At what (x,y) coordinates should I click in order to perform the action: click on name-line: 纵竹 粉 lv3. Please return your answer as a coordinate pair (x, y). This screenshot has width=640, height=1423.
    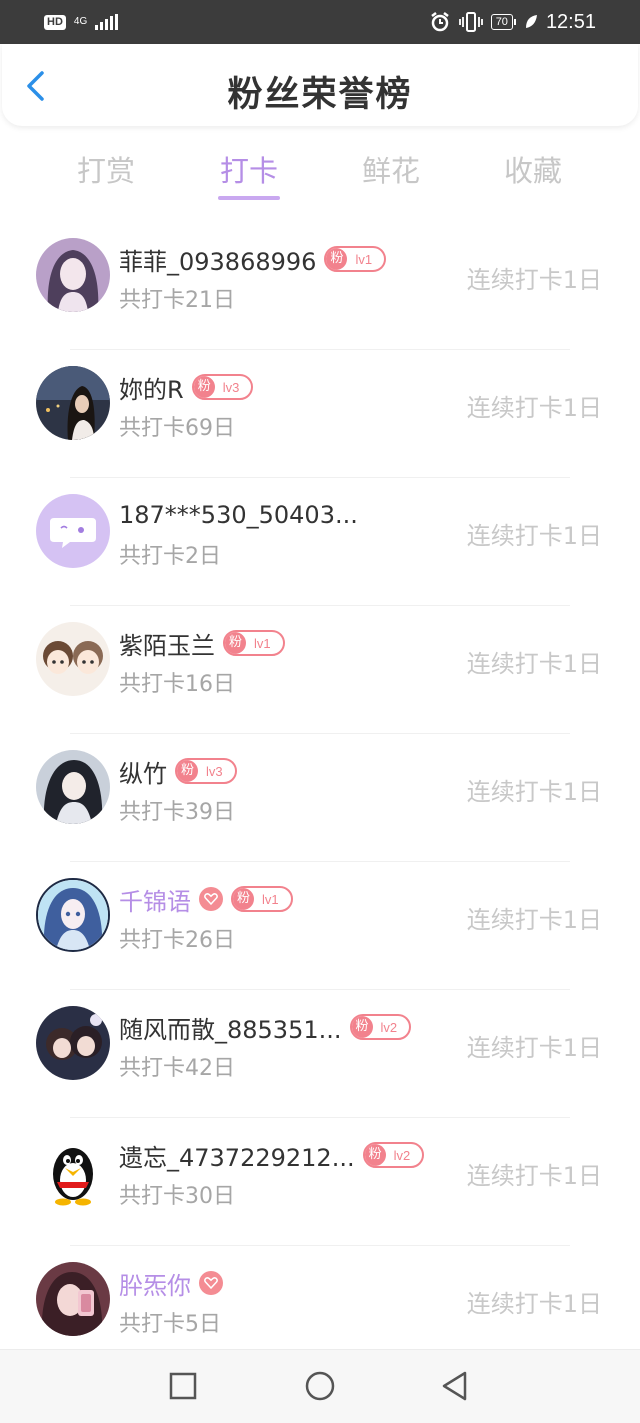
    Looking at the image, I should click on (178, 771).